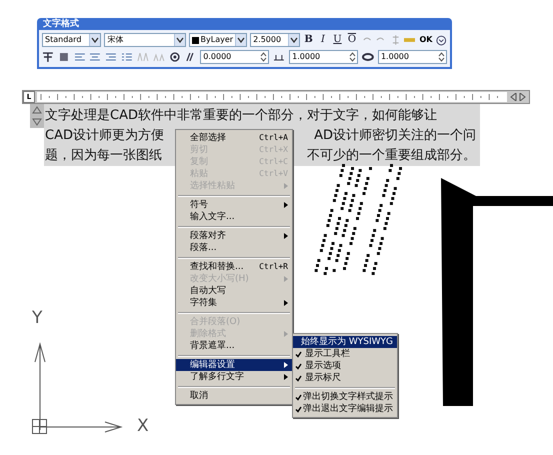 This screenshot has width=553, height=455. I want to click on y-axis-label: Y, so click(37, 318).